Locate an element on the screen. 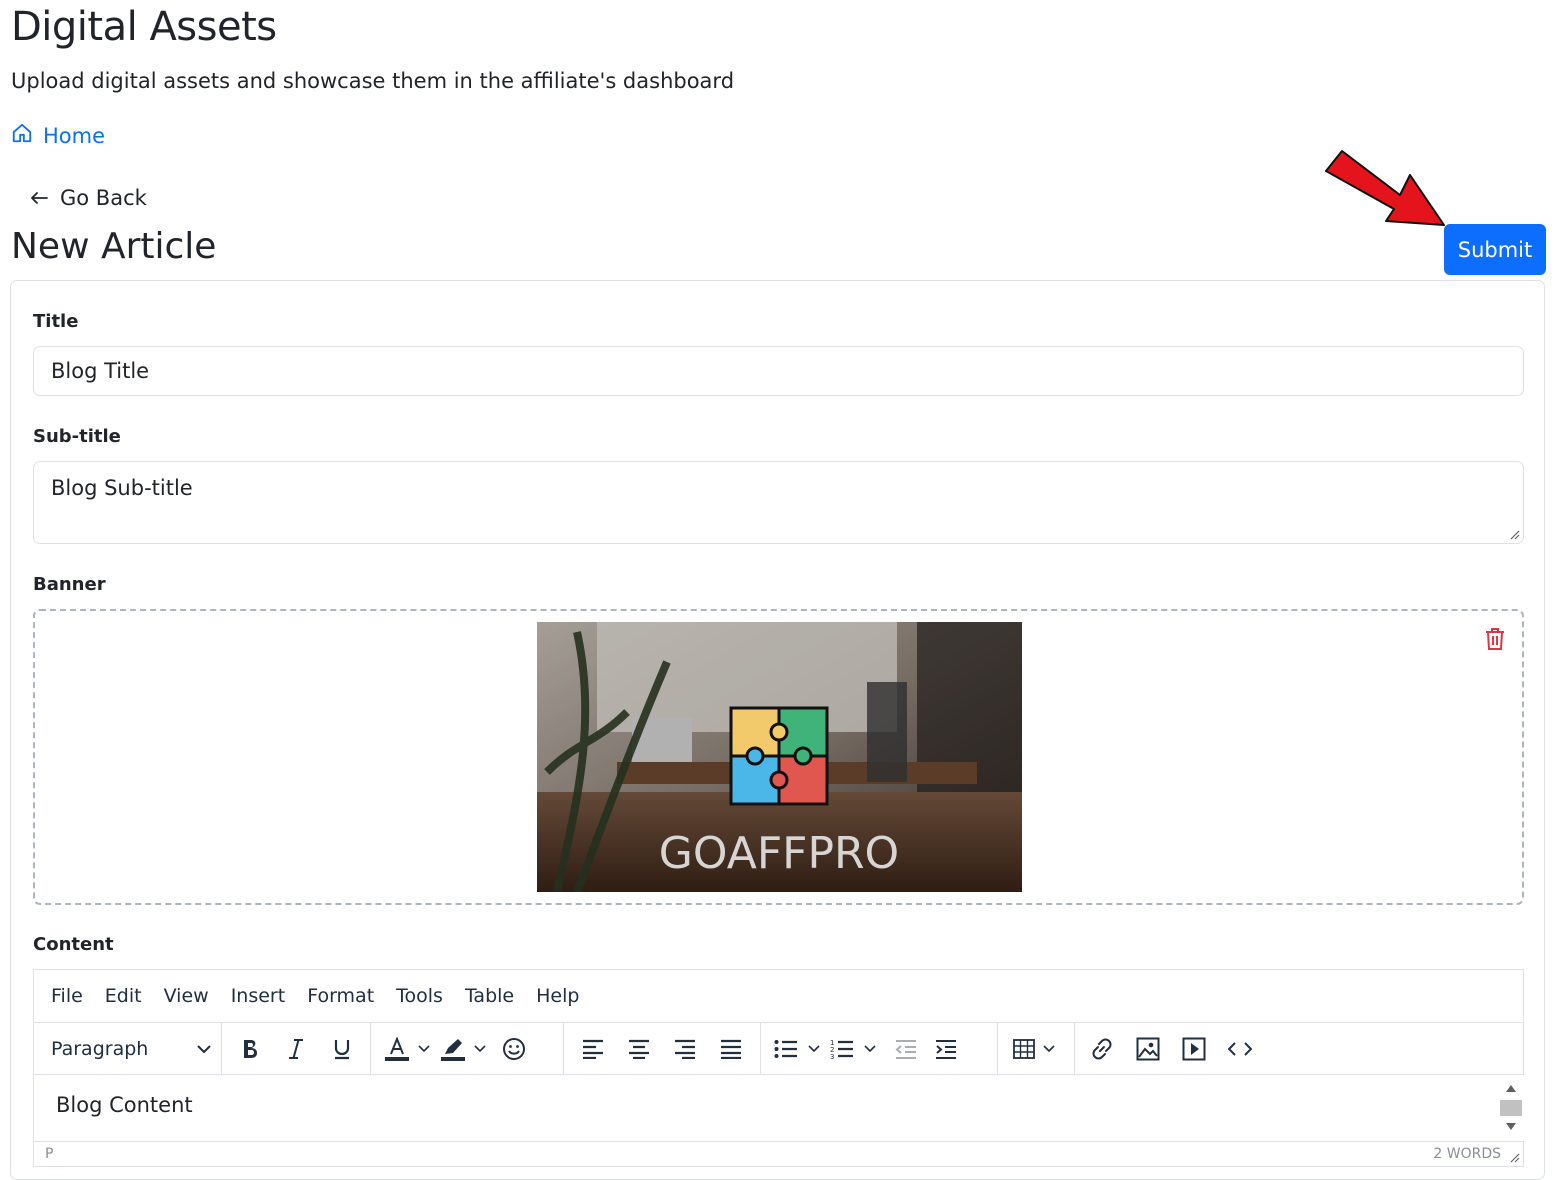  outdent-button is located at coordinates (906, 1049).